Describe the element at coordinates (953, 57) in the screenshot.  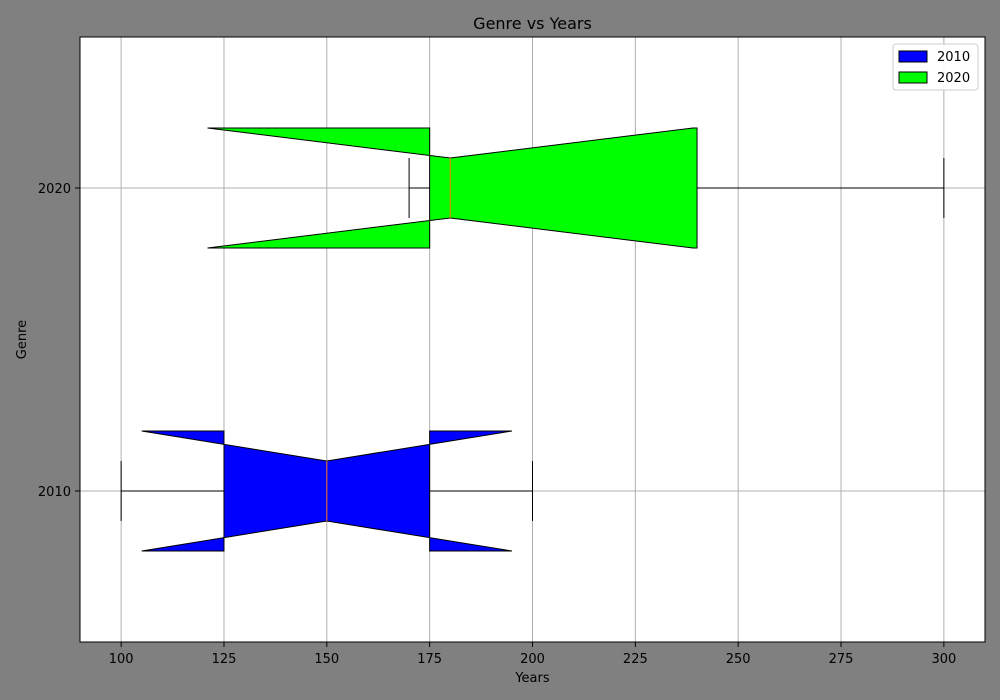
I see `legend-label: 2010` at that location.